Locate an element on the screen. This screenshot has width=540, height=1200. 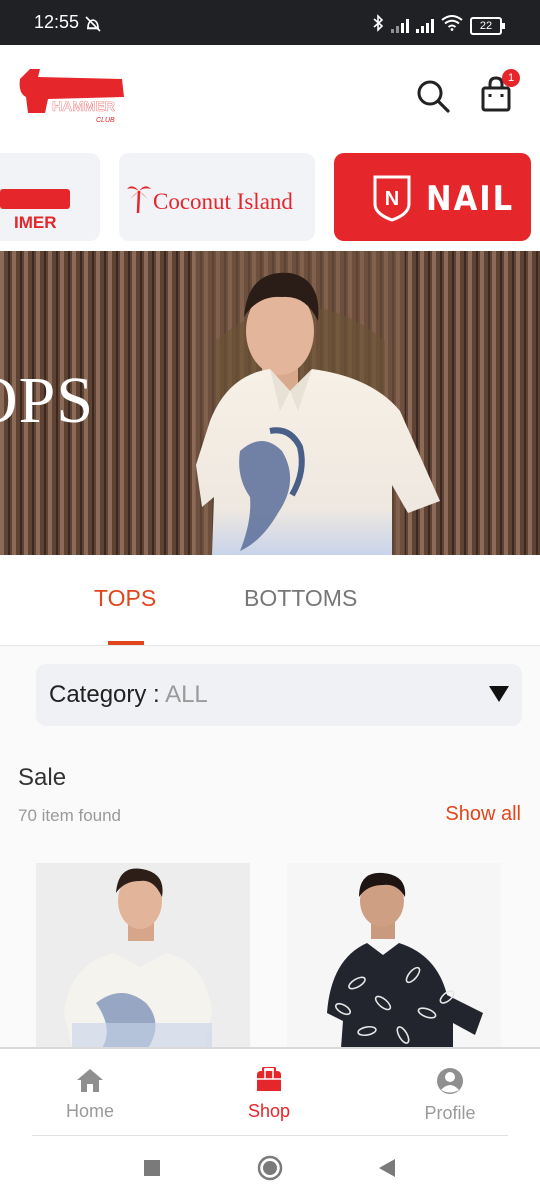
search-icon is located at coordinates (433, 96).